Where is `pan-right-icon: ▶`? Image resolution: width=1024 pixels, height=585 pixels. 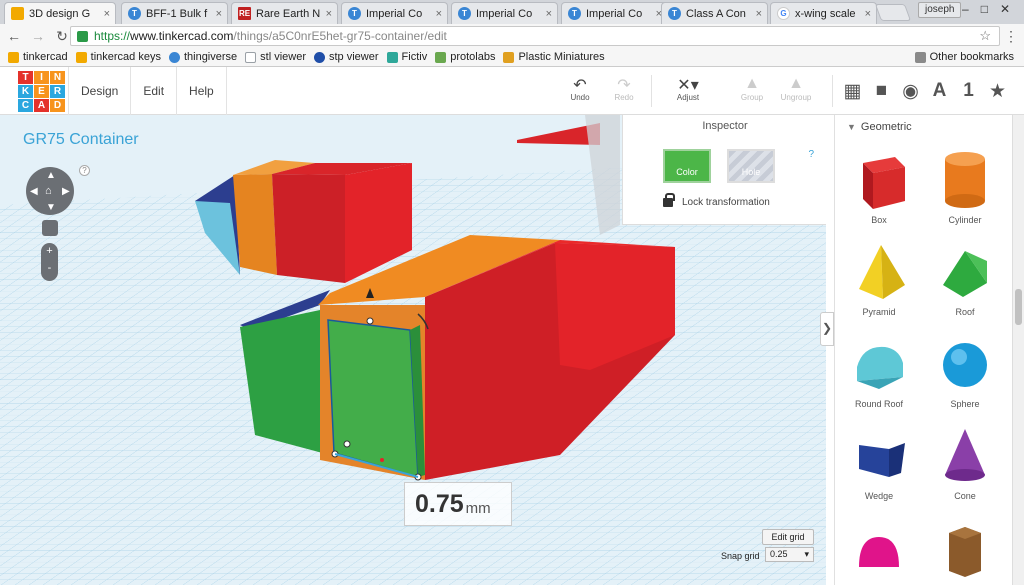 pan-right-icon: ▶ is located at coordinates (66, 191).